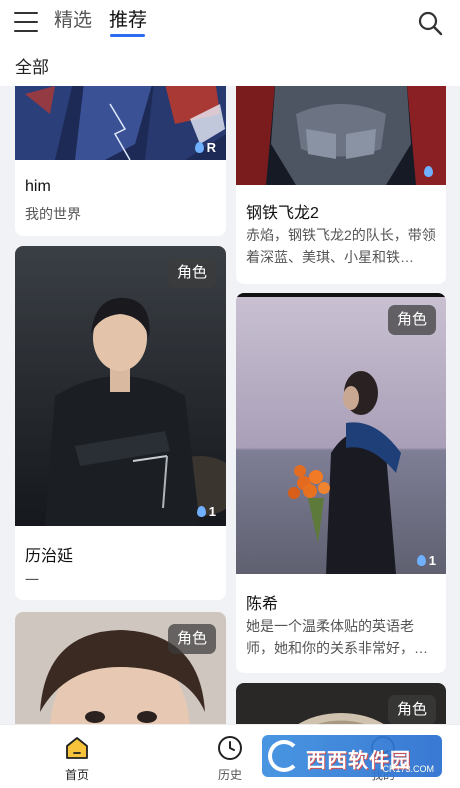  I want to click on card-title: 钢铁飞龙2, so click(282, 213).